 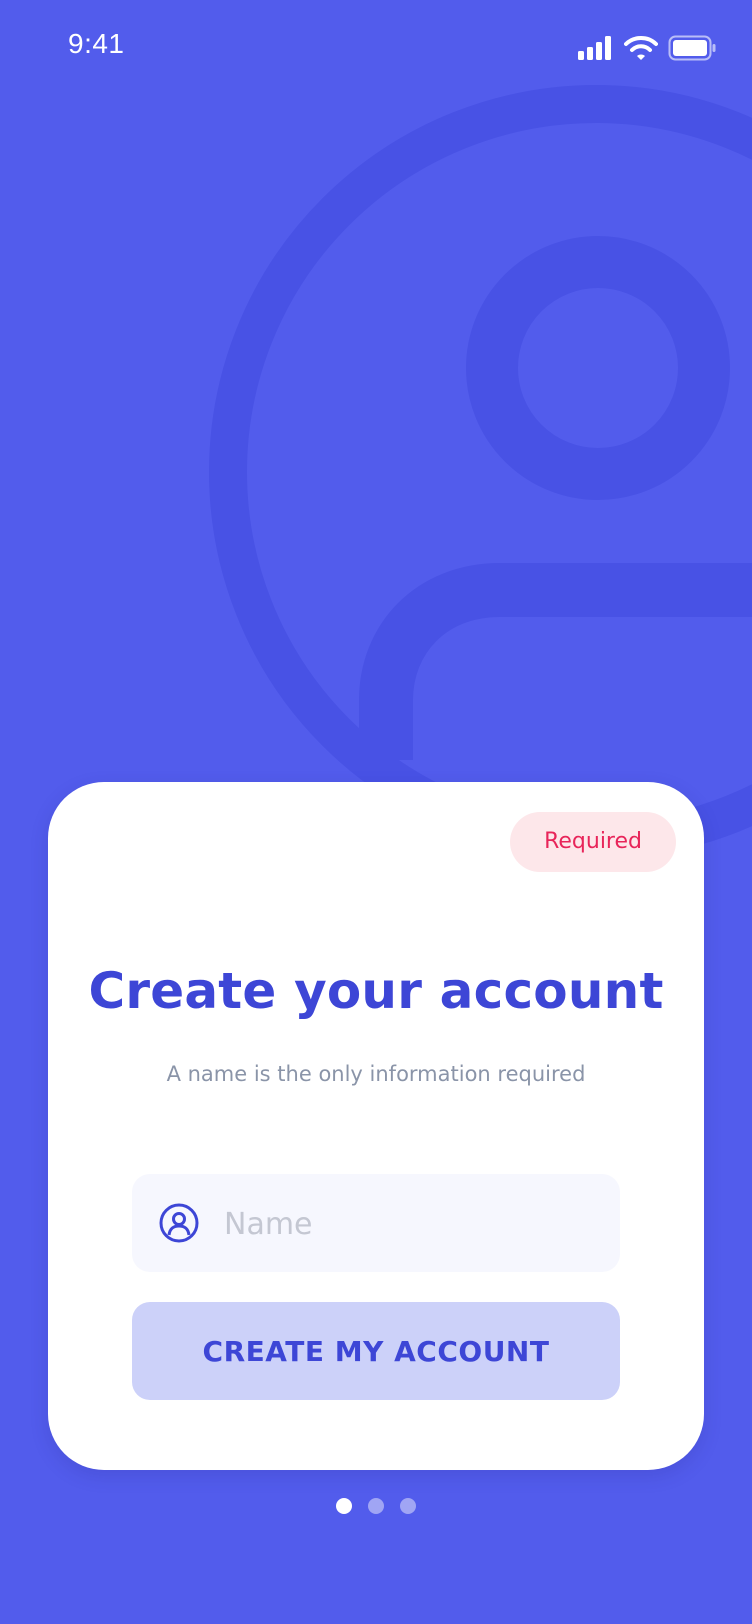 What do you see at coordinates (414, 1224) in the screenshot?
I see `name-input` at bounding box center [414, 1224].